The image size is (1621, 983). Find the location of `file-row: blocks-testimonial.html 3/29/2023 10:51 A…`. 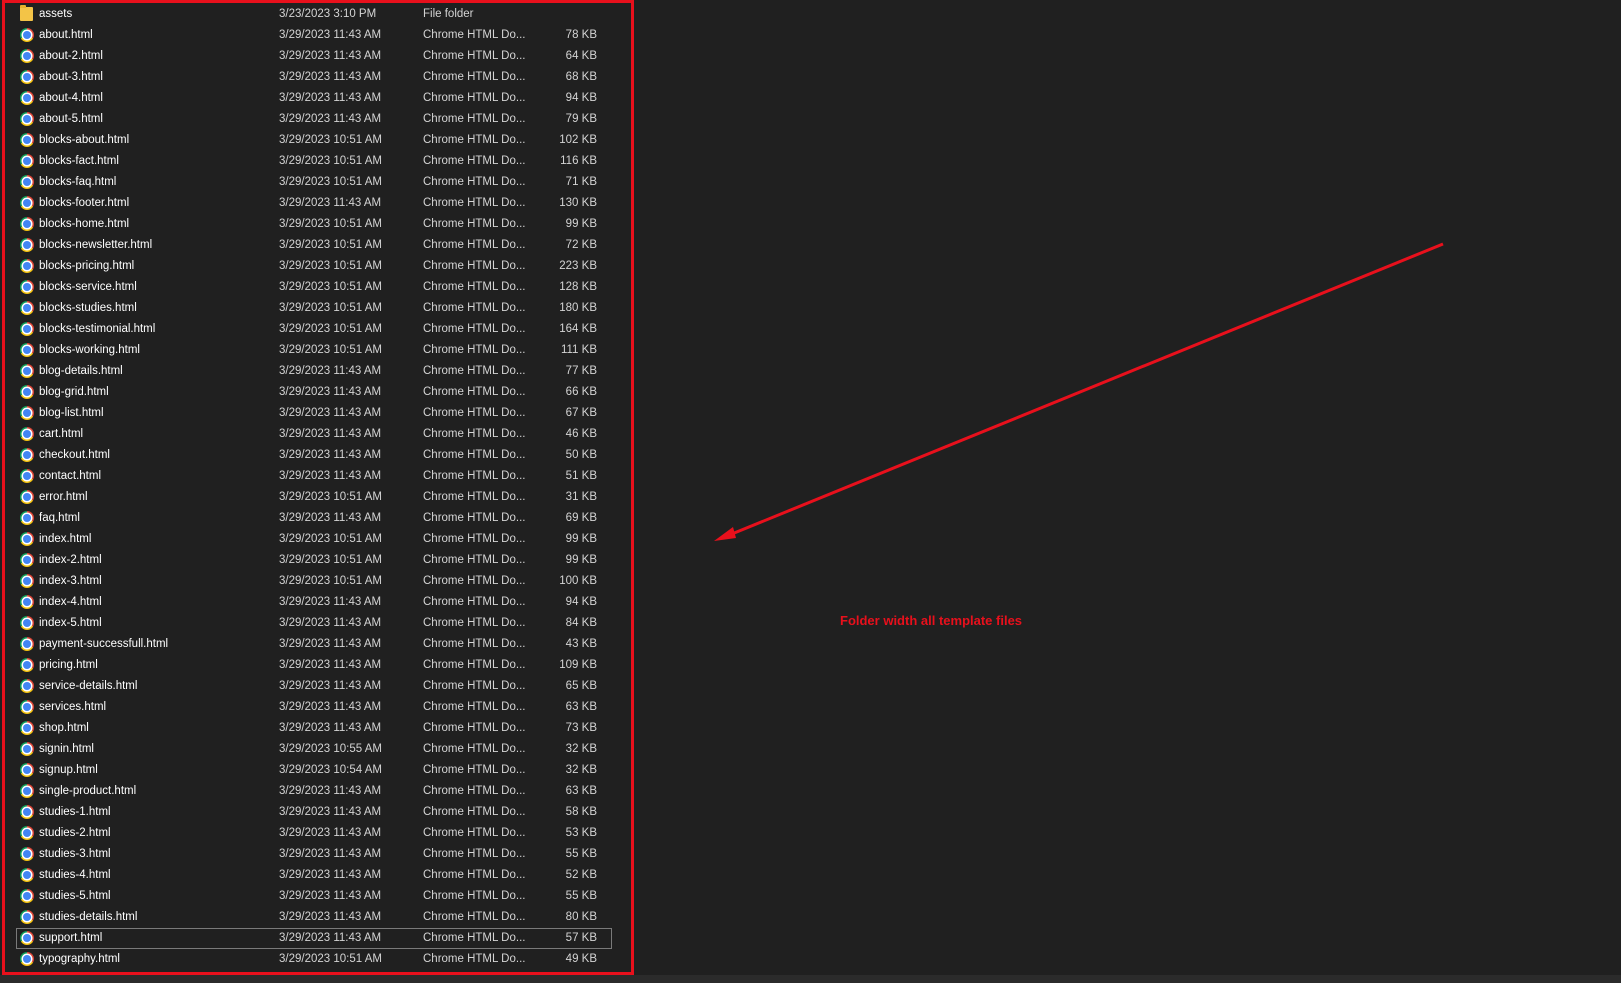

file-row: blocks-testimonial.html 3/29/2023 10:51 A… is located at coordinates (314, 329).